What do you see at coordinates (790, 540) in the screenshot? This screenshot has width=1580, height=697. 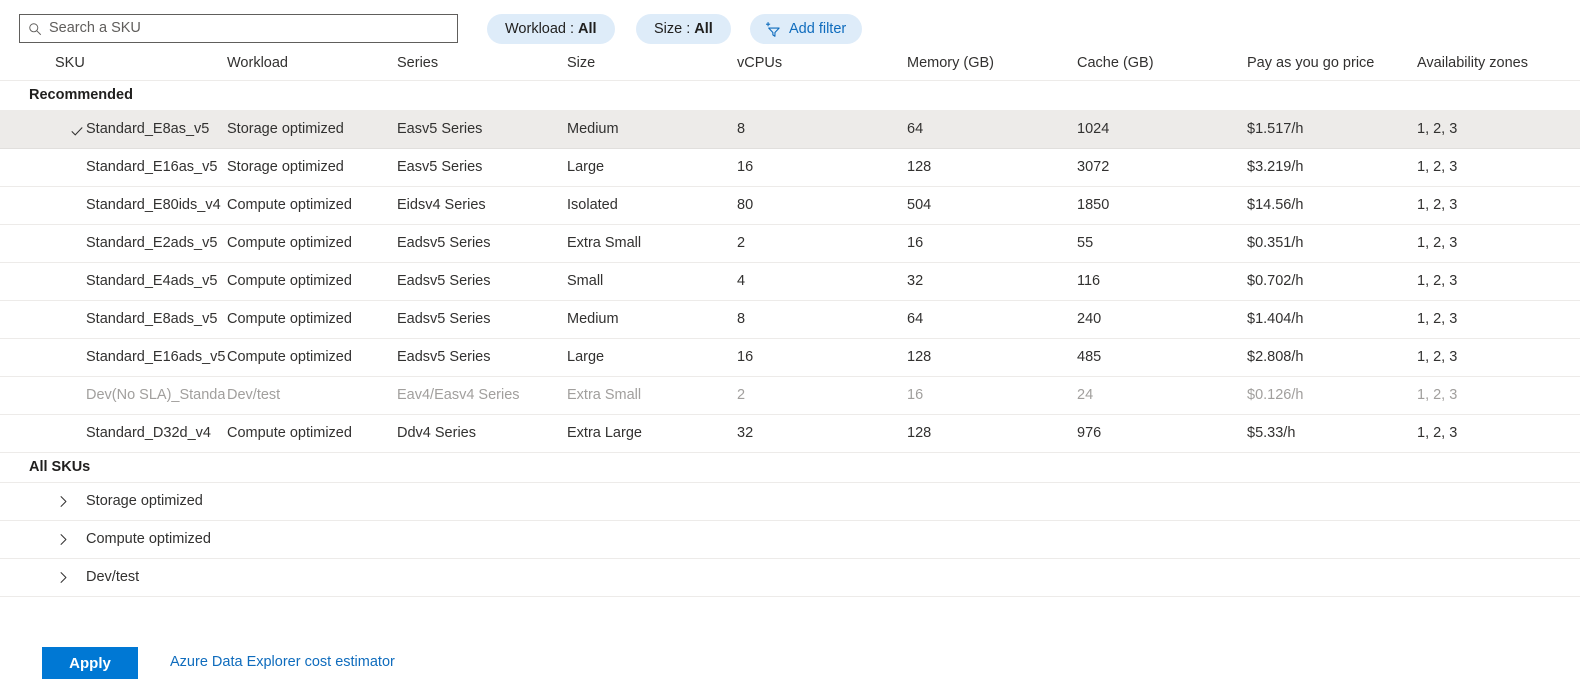 I see `expandable-group-row: Compute optimized` at bounding box center [790, 540].